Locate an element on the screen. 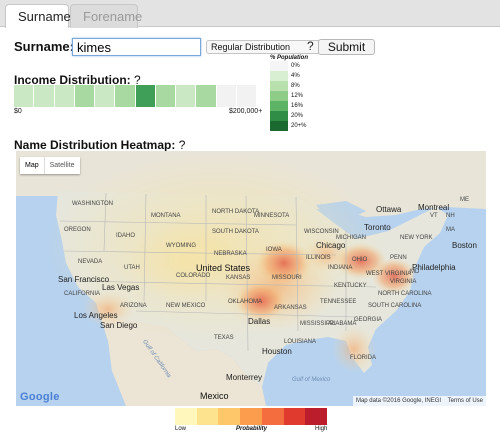 Image resolution: width=500 pixels, height=437 pixels. map-label-state: COLORADO is located at coordinates (193, 276).